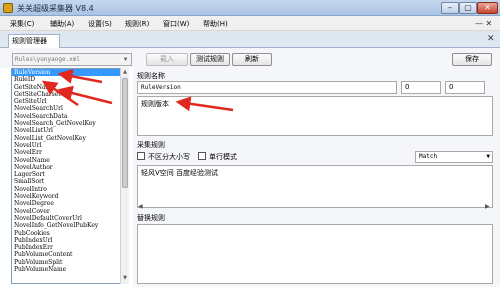  Describe the element at coordinates (141, 156) in the screenshot. I see `ignore-case-checkbox` at that location.